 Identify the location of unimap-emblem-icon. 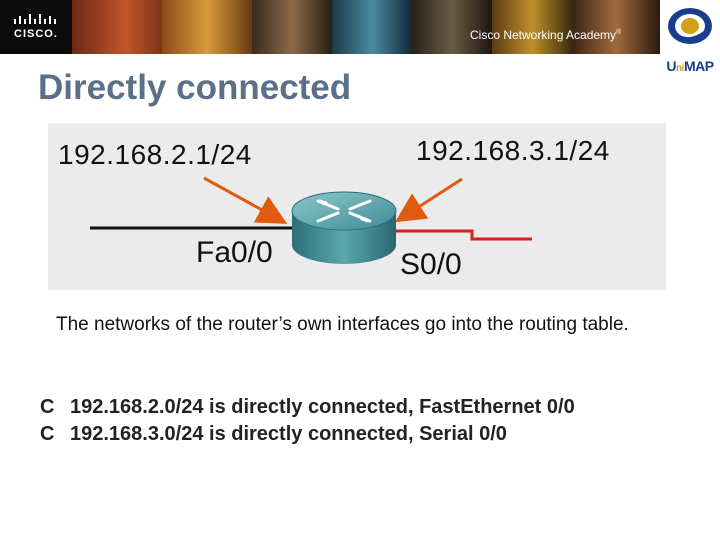
(690, 26).